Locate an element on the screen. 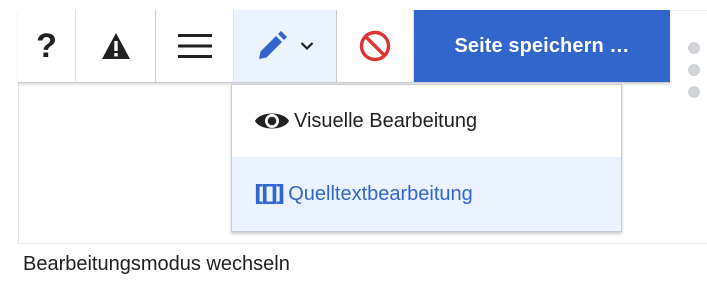  cancel-button is located at coordinates (375, 46).